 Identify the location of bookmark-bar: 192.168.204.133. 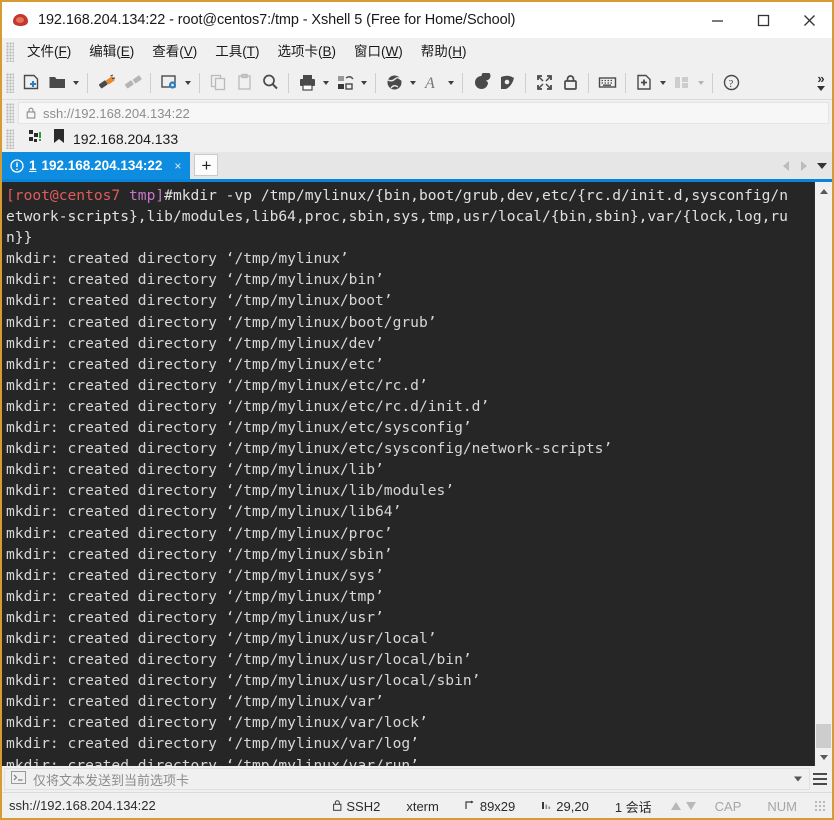
(417, 139).